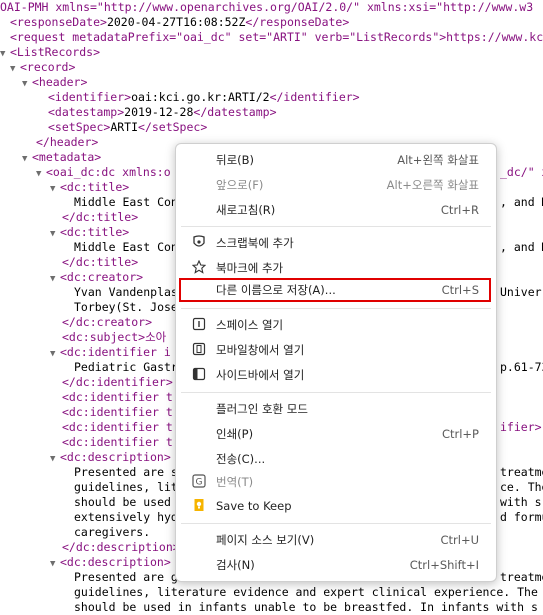 Image resolution: width=543 pixels, height=615 pixels. I want to click on translate-icon: G, so click(199, 482).